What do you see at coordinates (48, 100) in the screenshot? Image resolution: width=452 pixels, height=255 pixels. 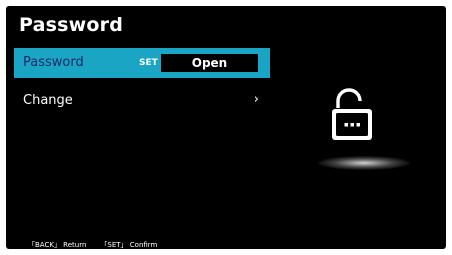 I see `menu-item-label: Change` at bounding box center [48, 100].